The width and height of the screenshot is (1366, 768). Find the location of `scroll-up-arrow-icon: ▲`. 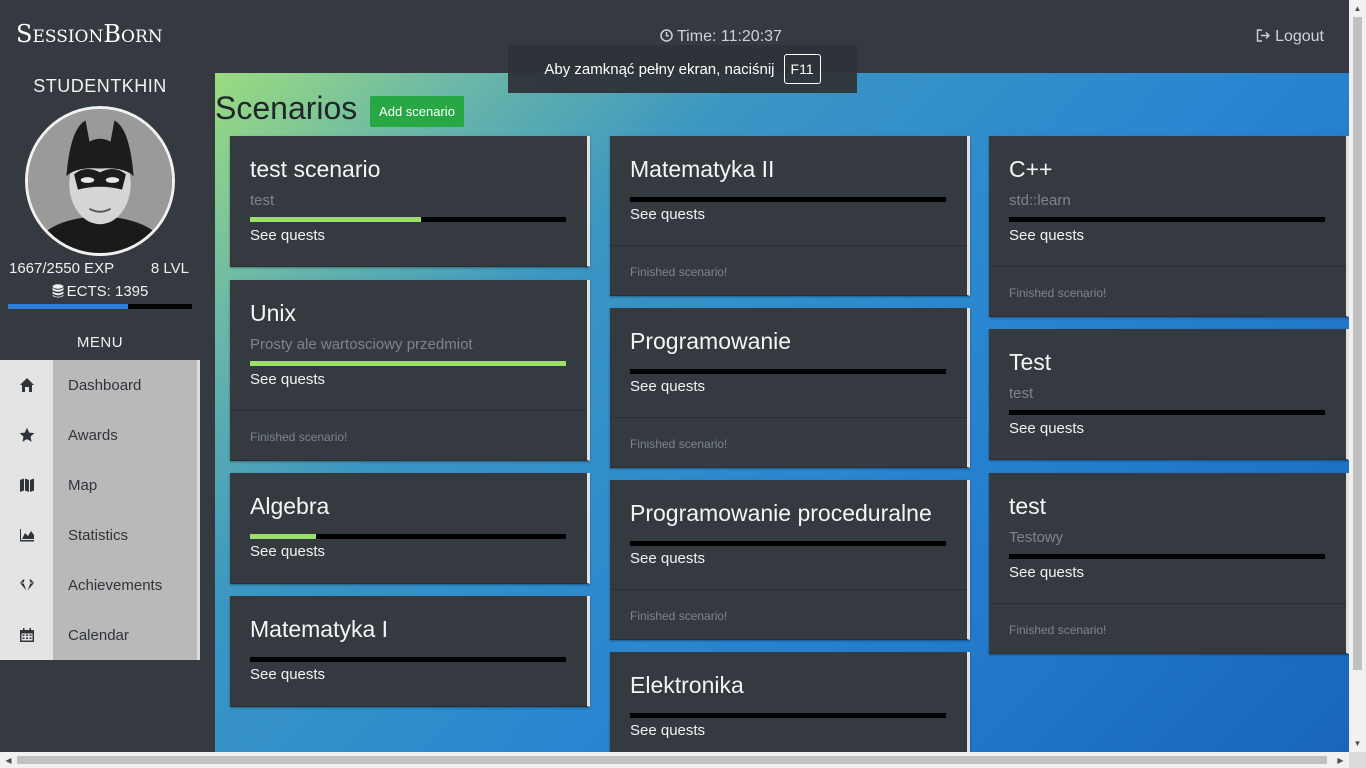

scroll-up-arrow-icon: ▲ is located at coordinates (1357, 8).